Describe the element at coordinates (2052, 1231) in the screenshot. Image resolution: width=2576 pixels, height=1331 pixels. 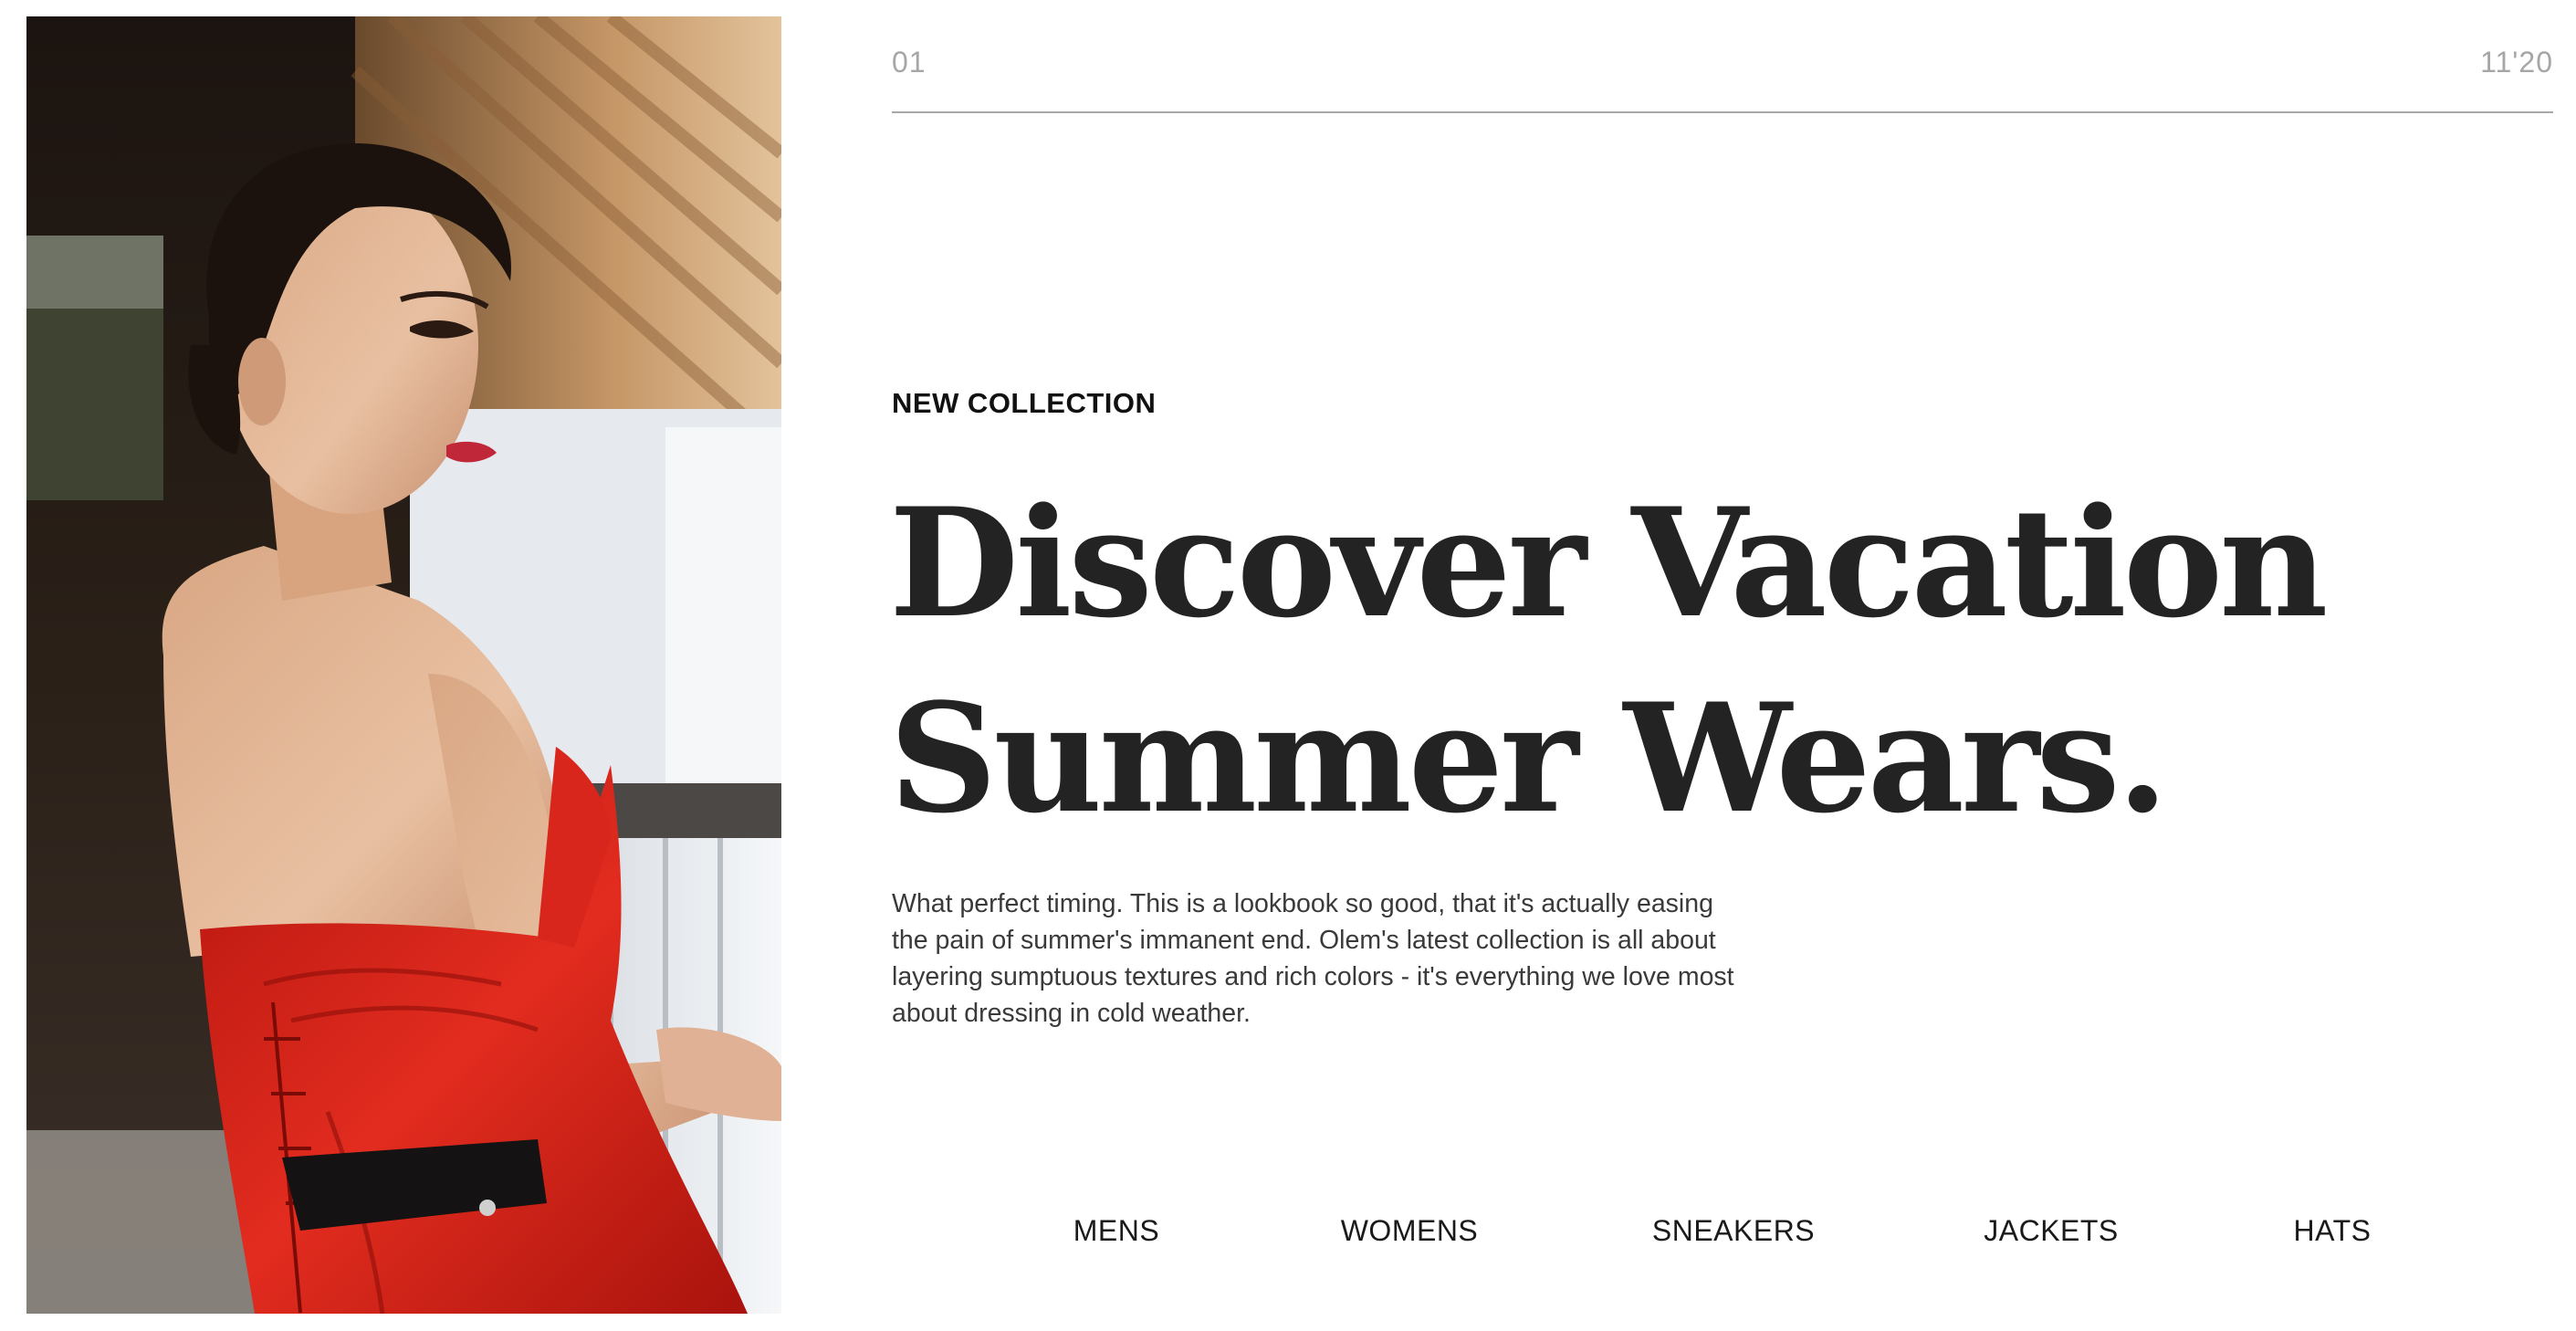
I see `nav-link-jackets: JACKETS` at that location.